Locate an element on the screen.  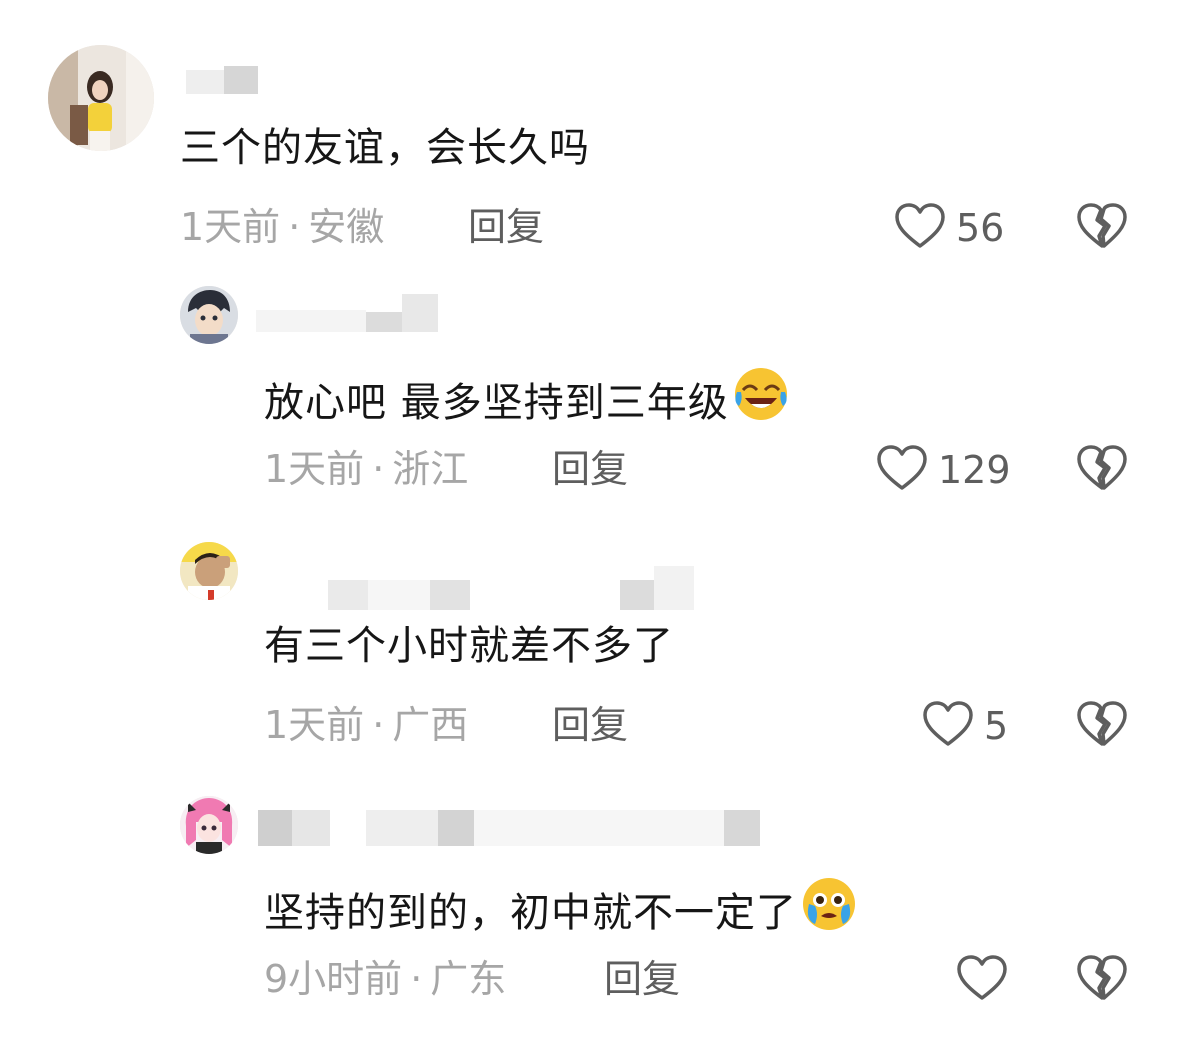
comment-location: 广东 is located at coordinates (468, 979).